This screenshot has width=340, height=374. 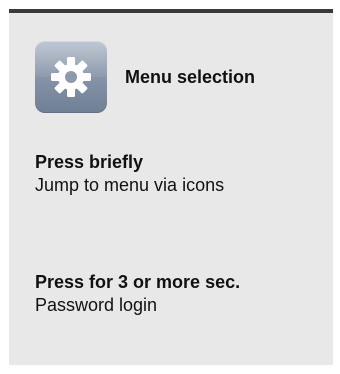 I want to click on press-briefly-section: Press briefly Jump to menu via icons, so click(x=129, y=174).